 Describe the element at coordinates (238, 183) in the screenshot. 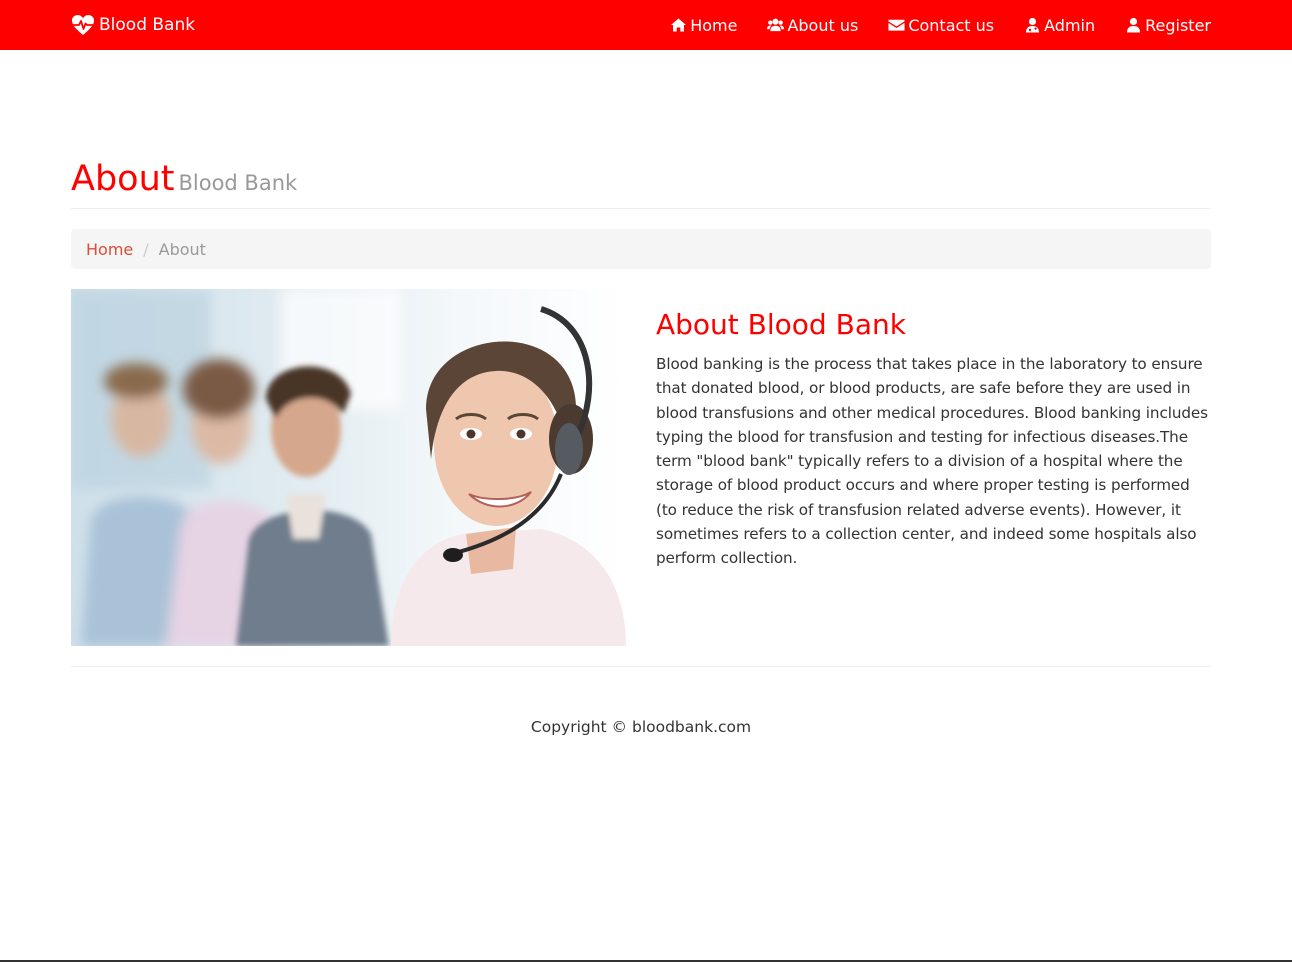

I see `page-subtitle: Blood Bank` at that location.